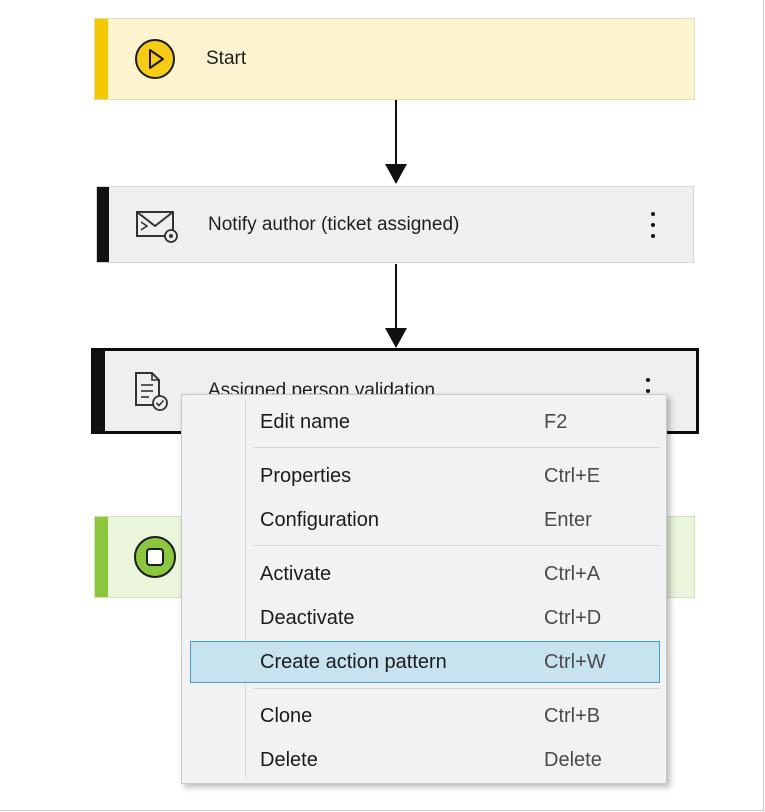  I want to click on menu-item-label: Clone, so click(286, 715).